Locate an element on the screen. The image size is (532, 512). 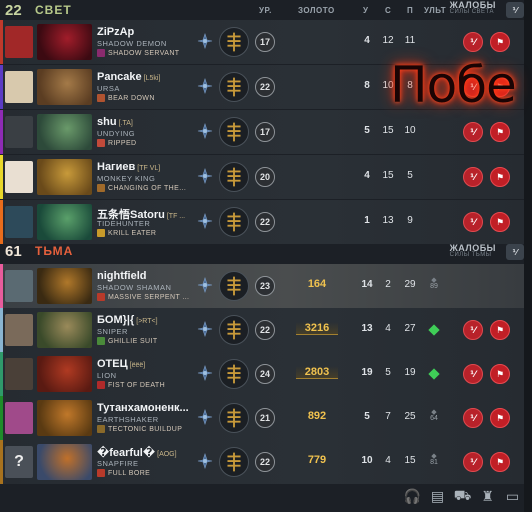
player-row: Pancake [L5ki] URSA BEAR DOWN 22 8 10 8 ⅟ ⚑ is located at coordinates (262, 87).